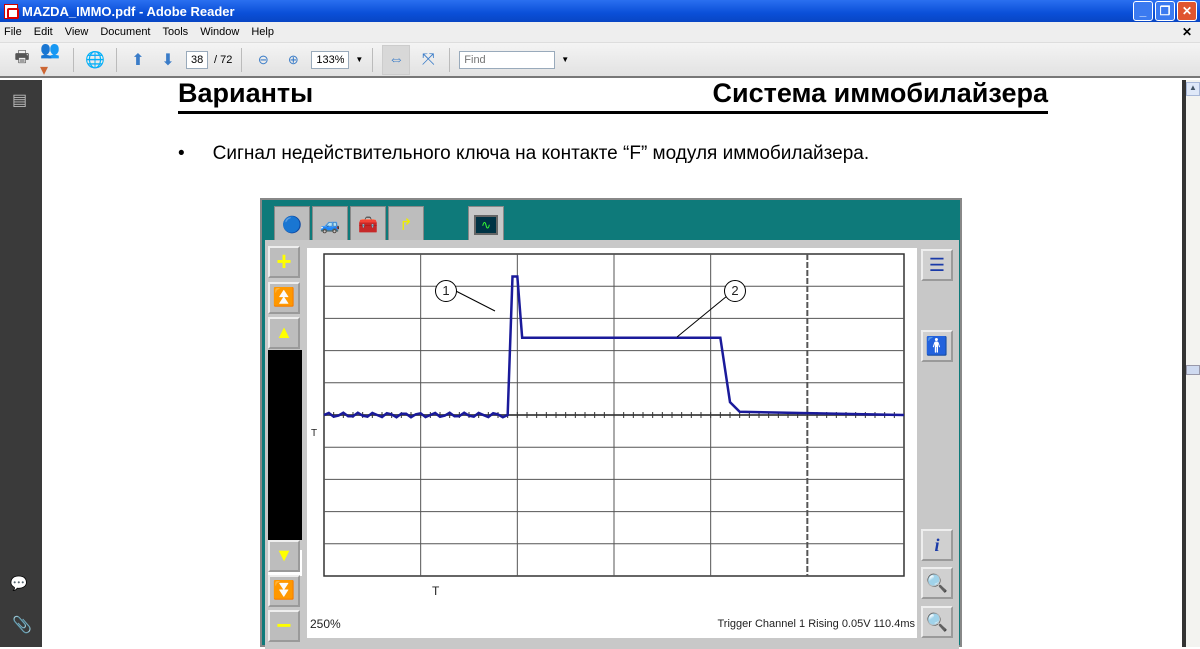 This screenshot has height=649, width=1200. Describe the element at coordinates (292, 224) in the screenshot. I see `logo-tab-icon: 🔵` at that location.